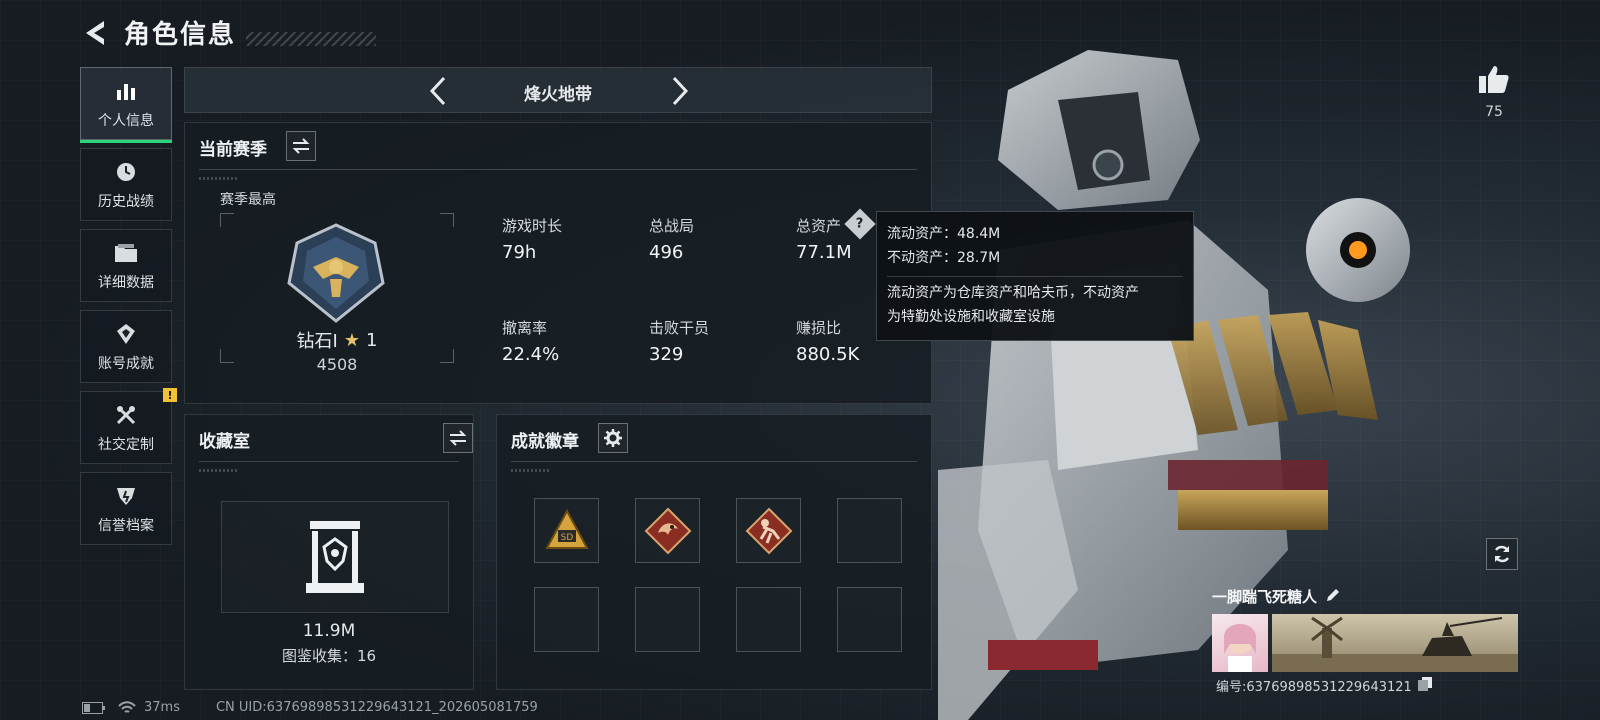 This screenshot has width=1600, height=720. Describe the element at coordinates (126, 444) in the screenshot. I see `sidebar-item-label: 社交定制` at that location.